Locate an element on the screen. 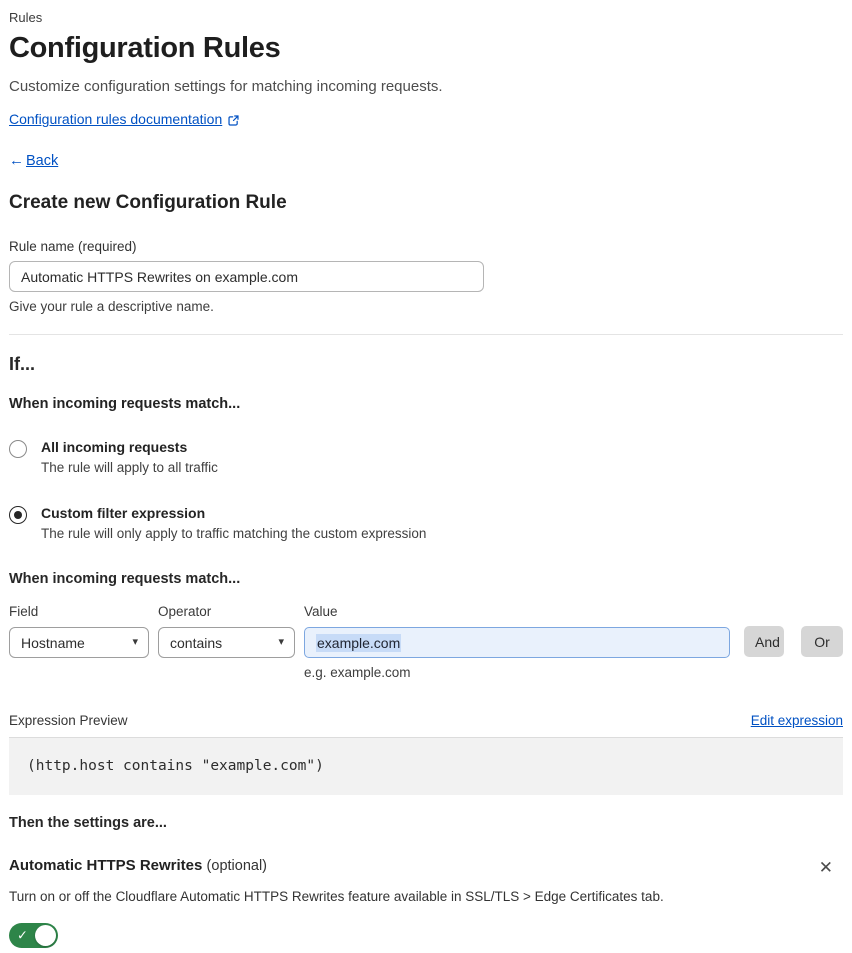 This screenshot has width=852, height=953. field-label: Field is located at coordinates (24, 611).